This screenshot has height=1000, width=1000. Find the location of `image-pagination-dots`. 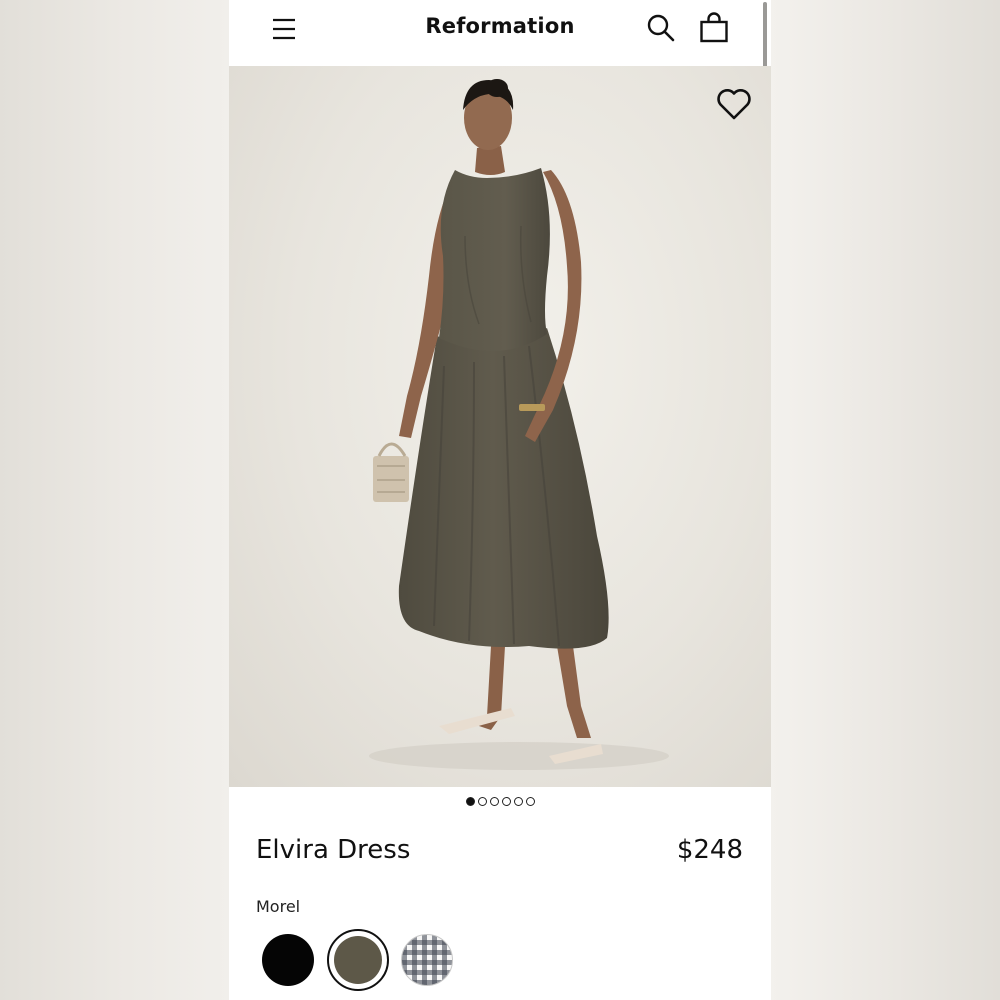

image-pagination-dots is located at coordinates (500, 804).